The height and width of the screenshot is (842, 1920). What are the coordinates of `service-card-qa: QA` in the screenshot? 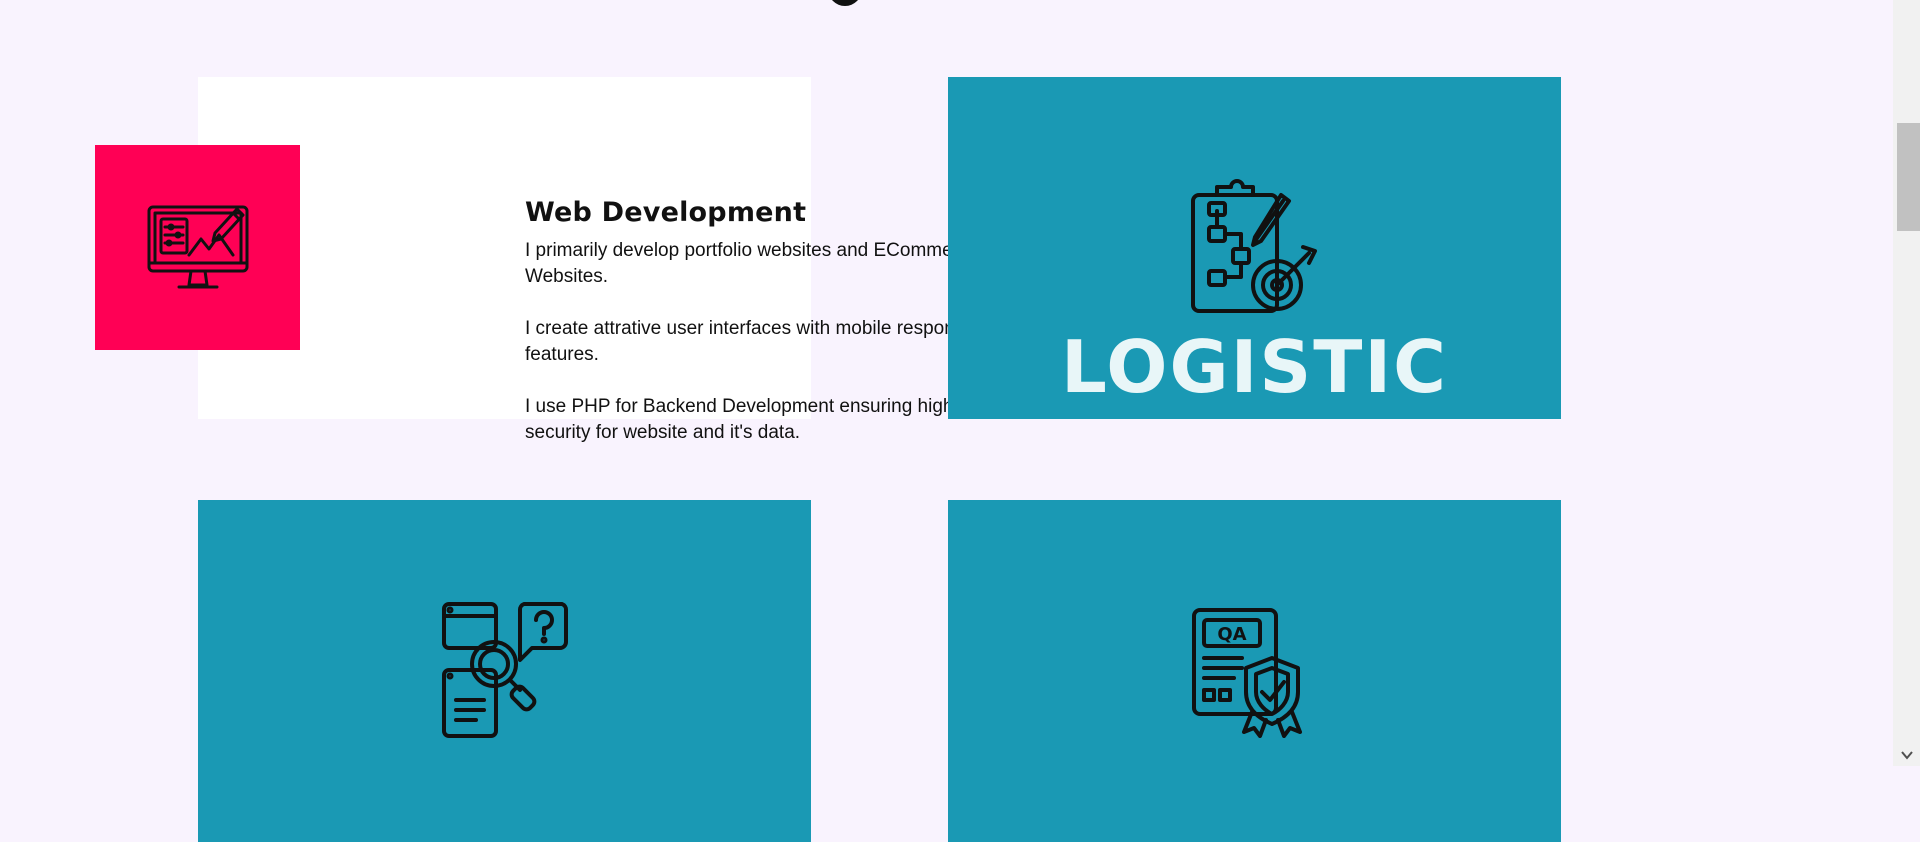 It's located at (1254, 671).